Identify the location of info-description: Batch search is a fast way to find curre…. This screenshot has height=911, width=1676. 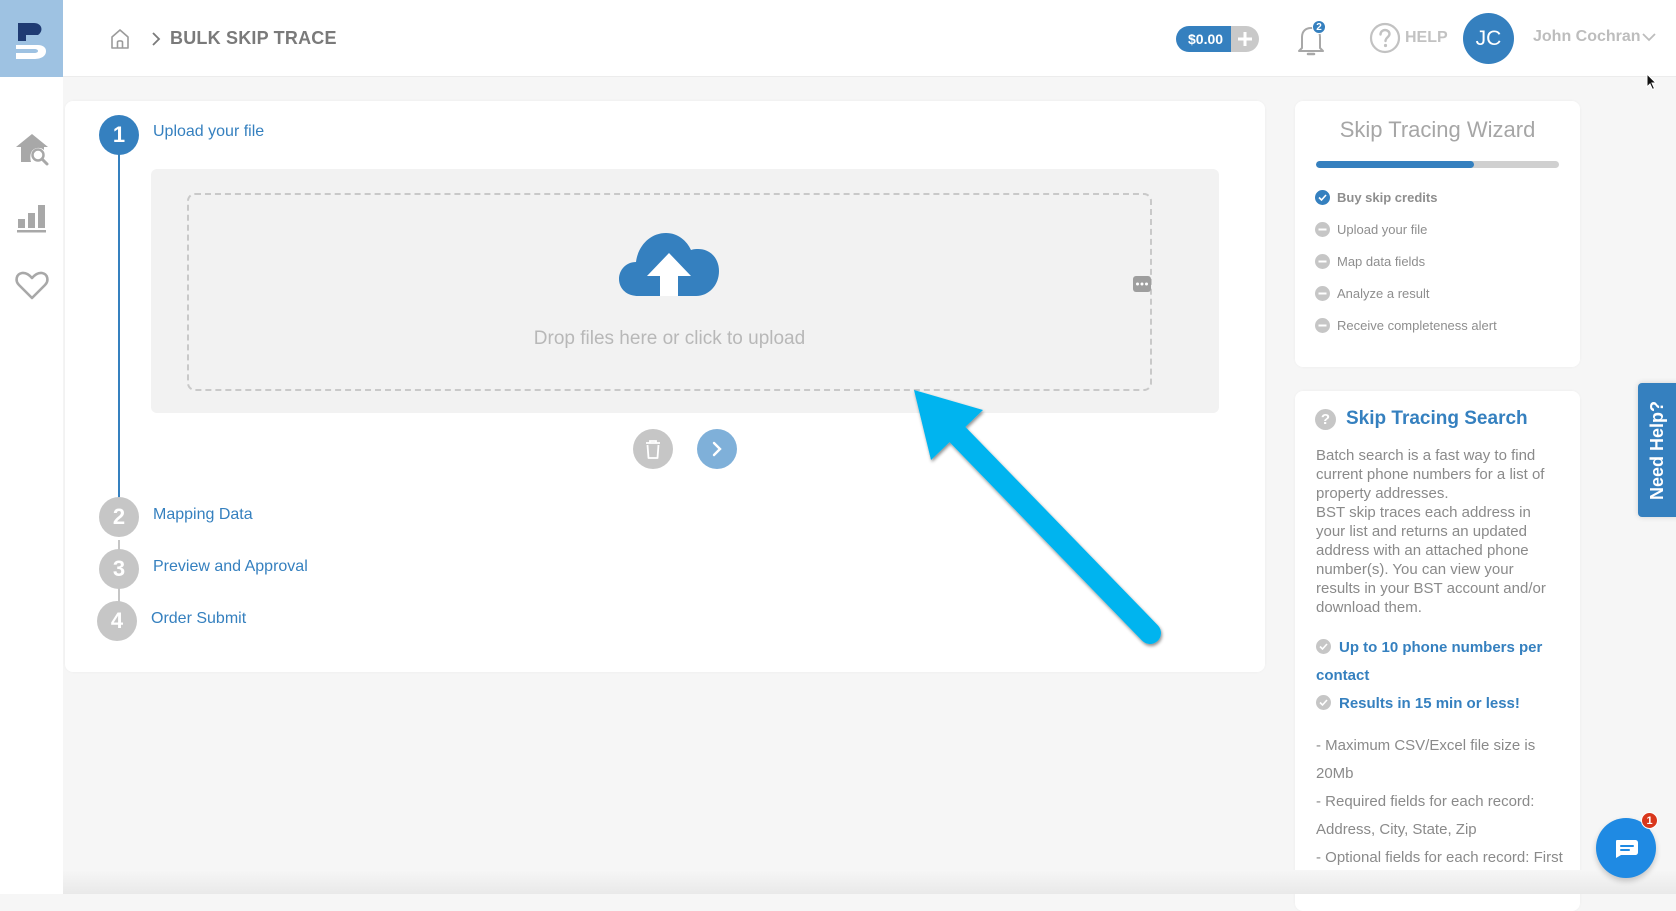
(1438, 531).